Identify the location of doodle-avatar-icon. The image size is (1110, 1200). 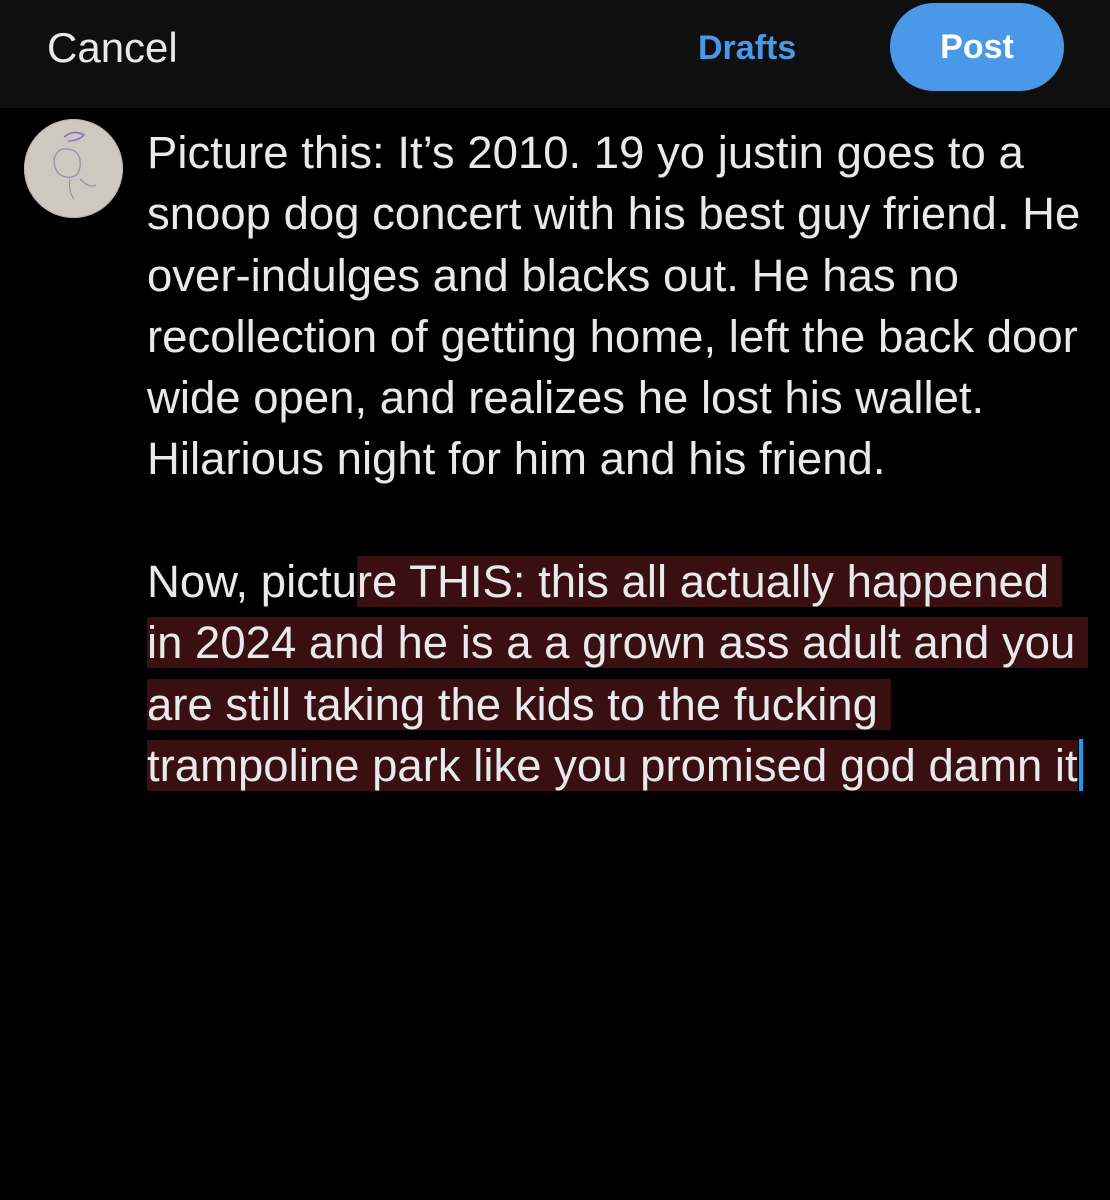
(73, 168).